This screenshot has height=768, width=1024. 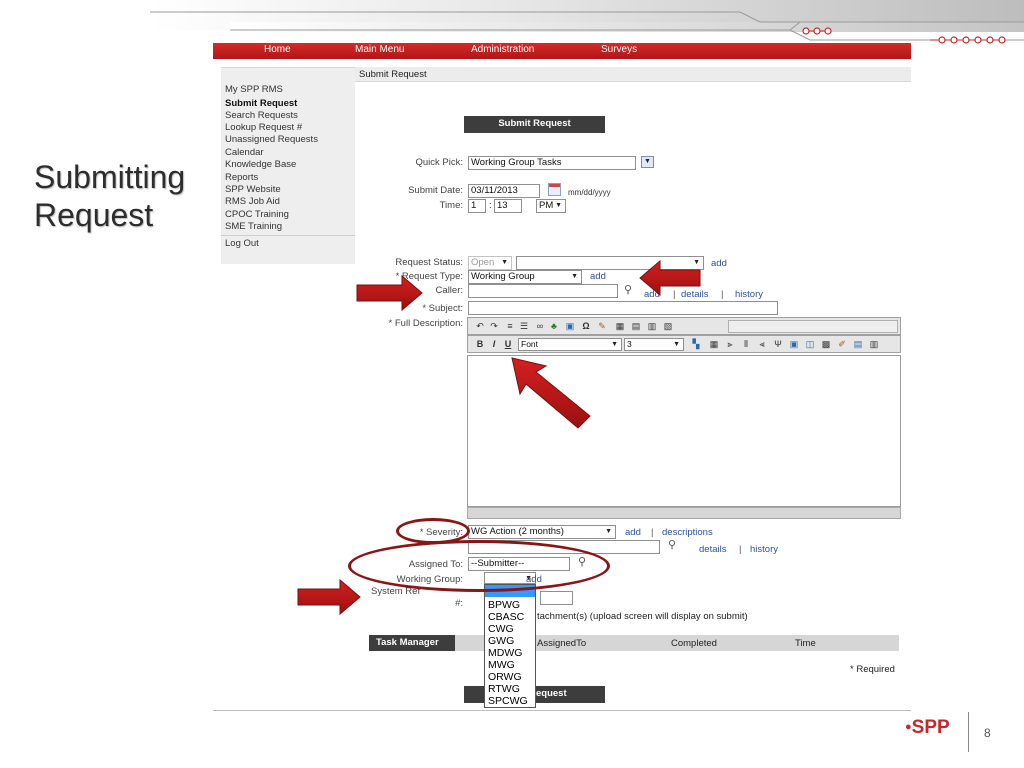 I want to click on footer-divider, so click(x=968, y=732).